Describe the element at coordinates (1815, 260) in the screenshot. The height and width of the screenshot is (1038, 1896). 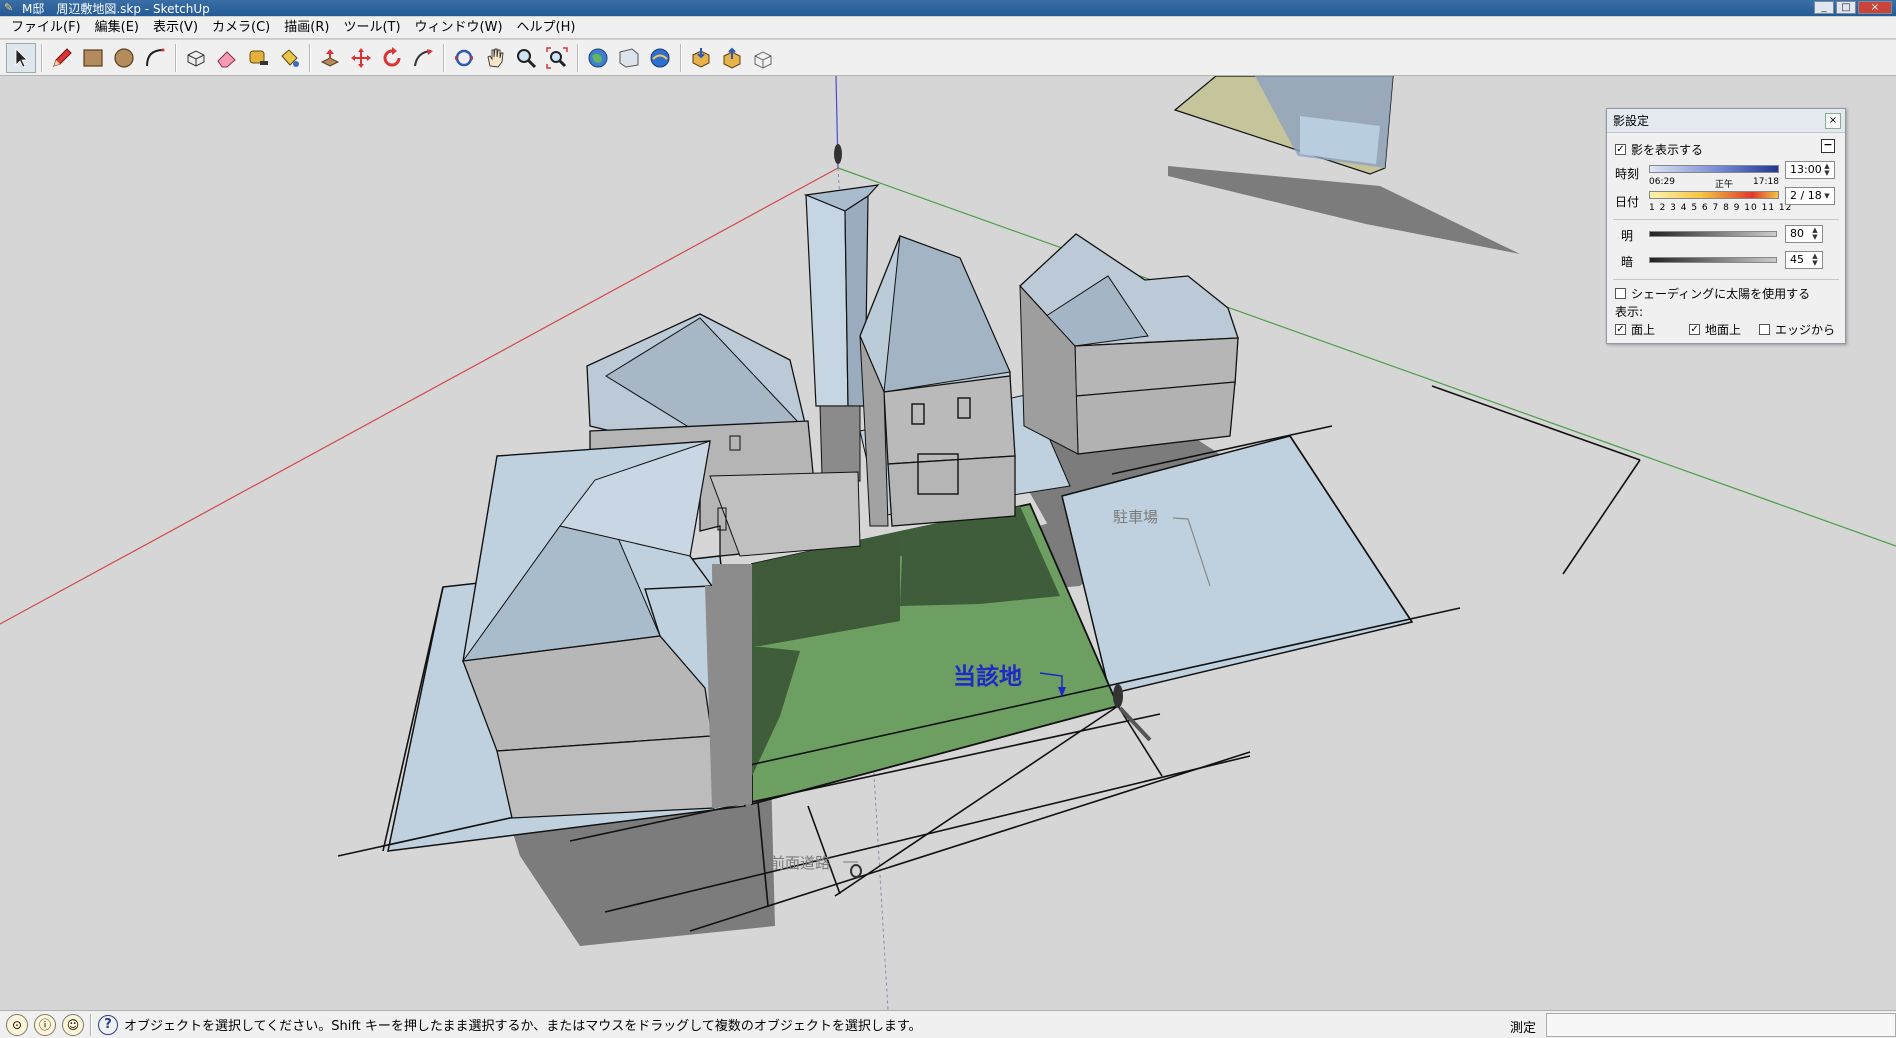
I see `dark-spinner-icon: ▲ ▼` at that location.